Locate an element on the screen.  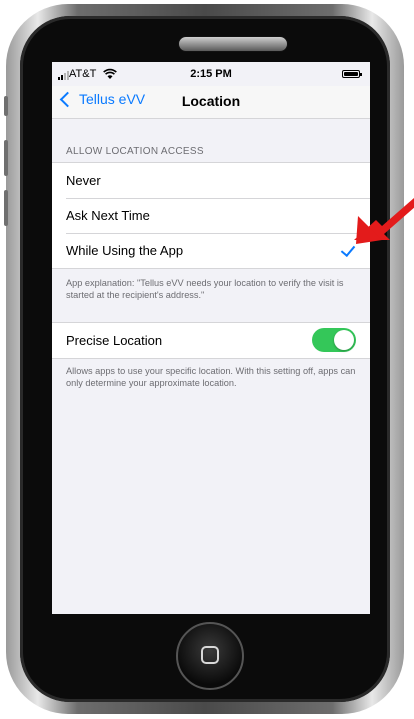
battery-icon is located at coordinates (352, 74).